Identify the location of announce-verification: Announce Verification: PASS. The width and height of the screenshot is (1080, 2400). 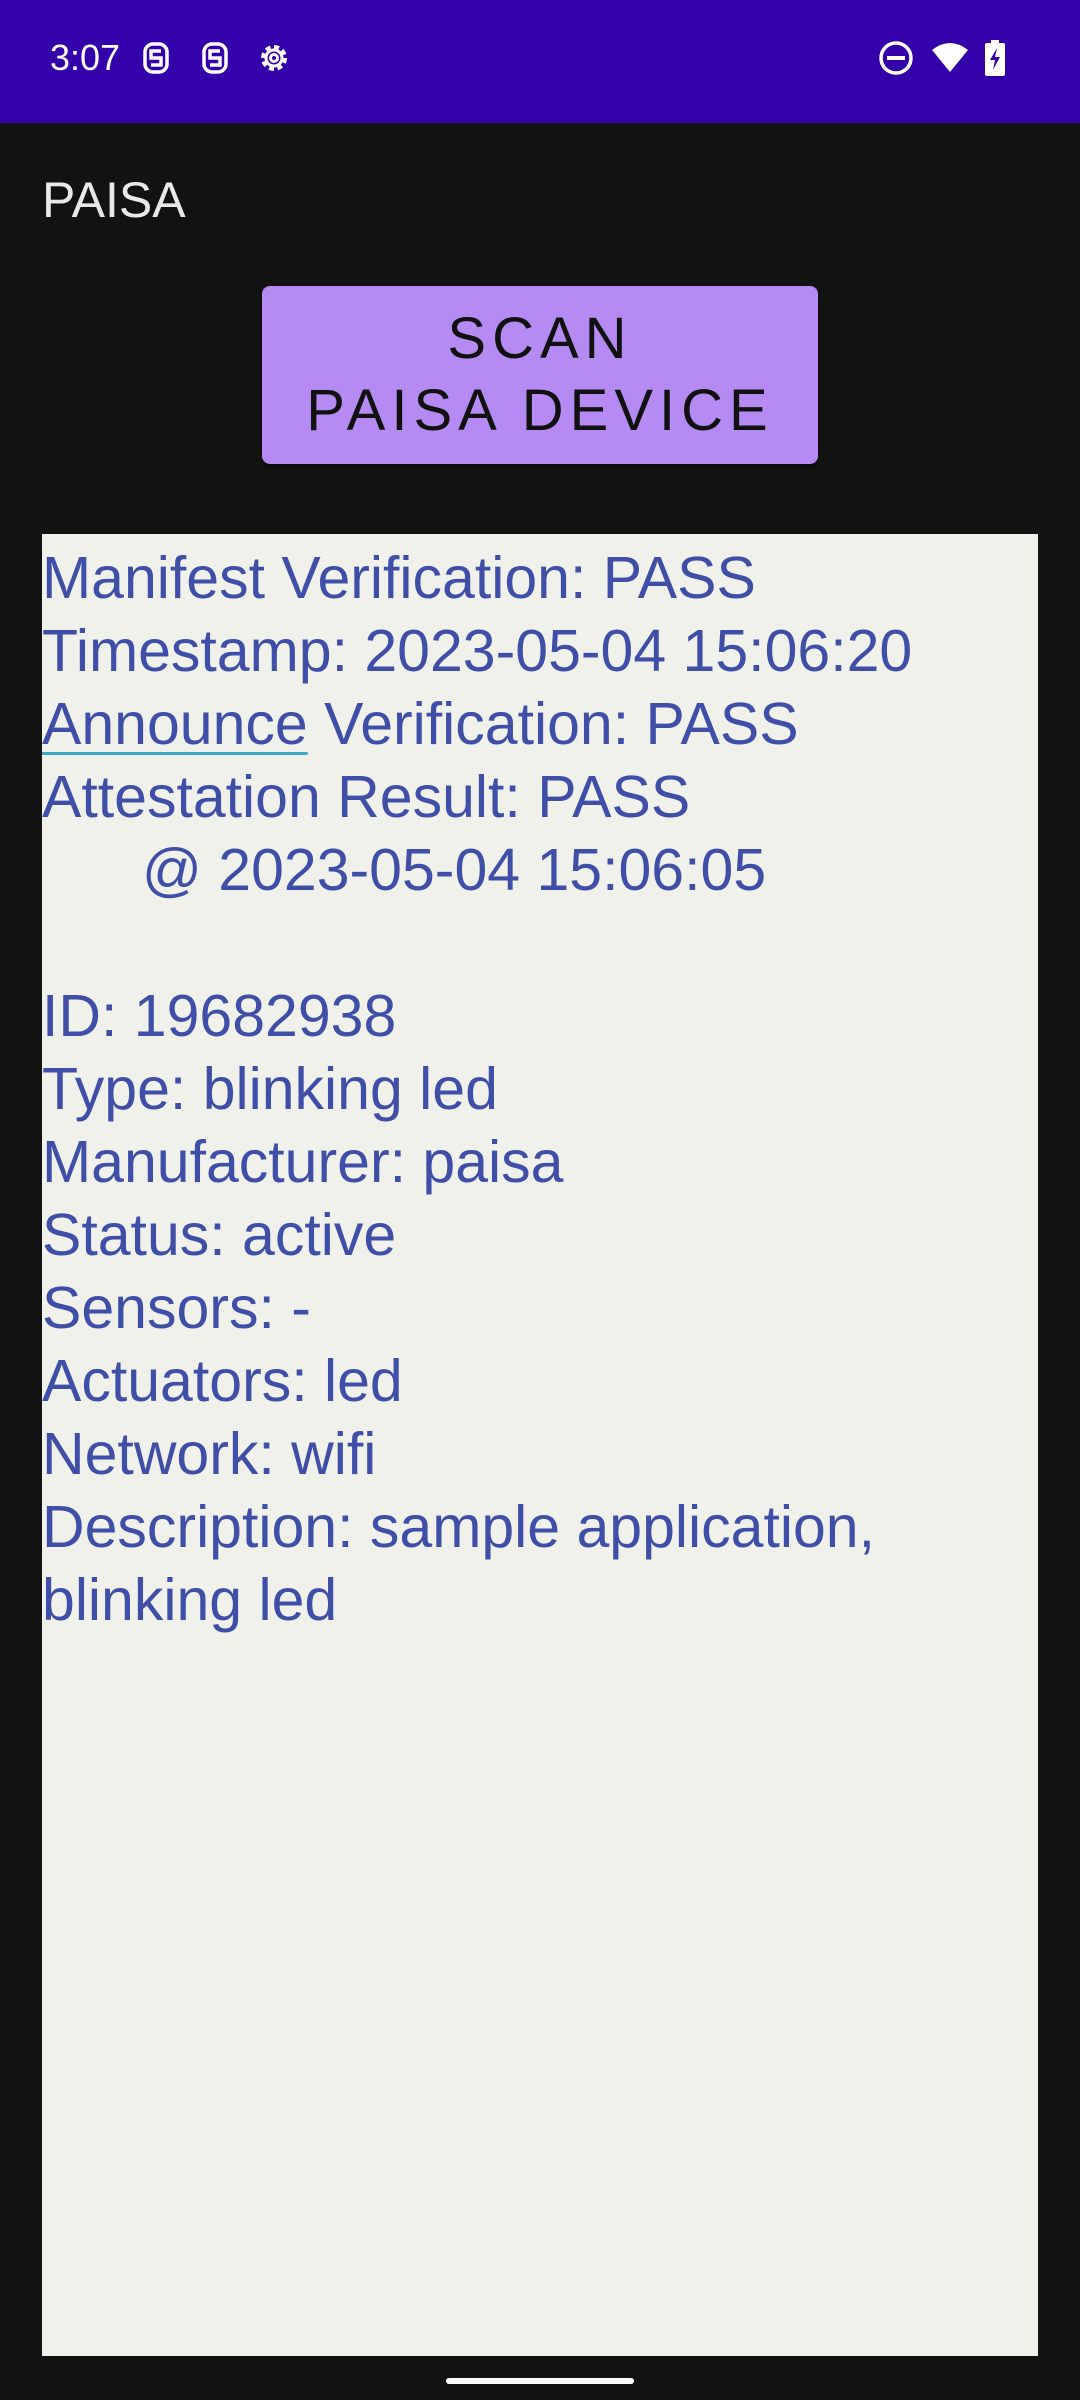
(420, 724).